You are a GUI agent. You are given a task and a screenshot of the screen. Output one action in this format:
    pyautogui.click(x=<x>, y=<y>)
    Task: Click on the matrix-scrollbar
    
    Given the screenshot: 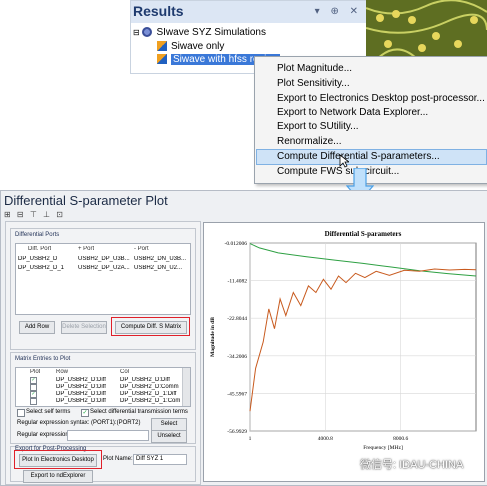 What is the action you would take?
    pyautogui.click(x=186, y=387)
    